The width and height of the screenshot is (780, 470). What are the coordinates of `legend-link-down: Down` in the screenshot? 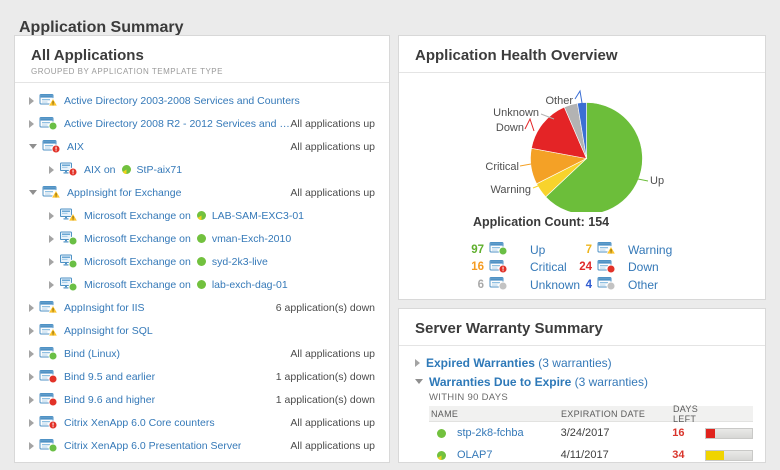 It's located at (643, 267).